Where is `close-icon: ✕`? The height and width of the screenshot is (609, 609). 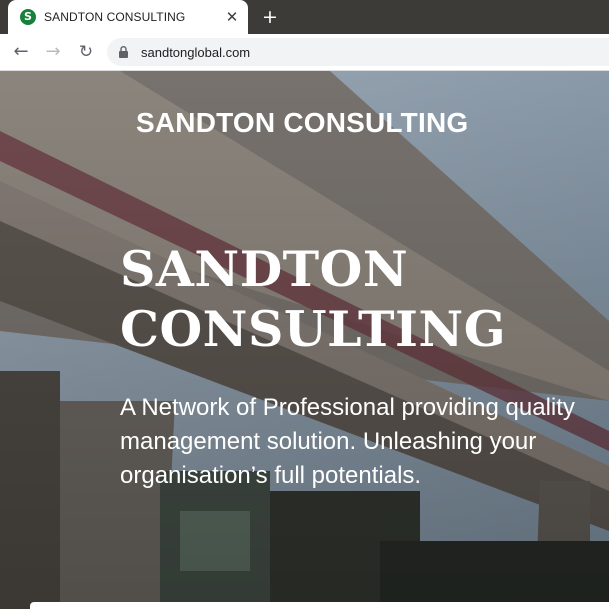
close-icon: ✕ is located at coordinates (232, 17).